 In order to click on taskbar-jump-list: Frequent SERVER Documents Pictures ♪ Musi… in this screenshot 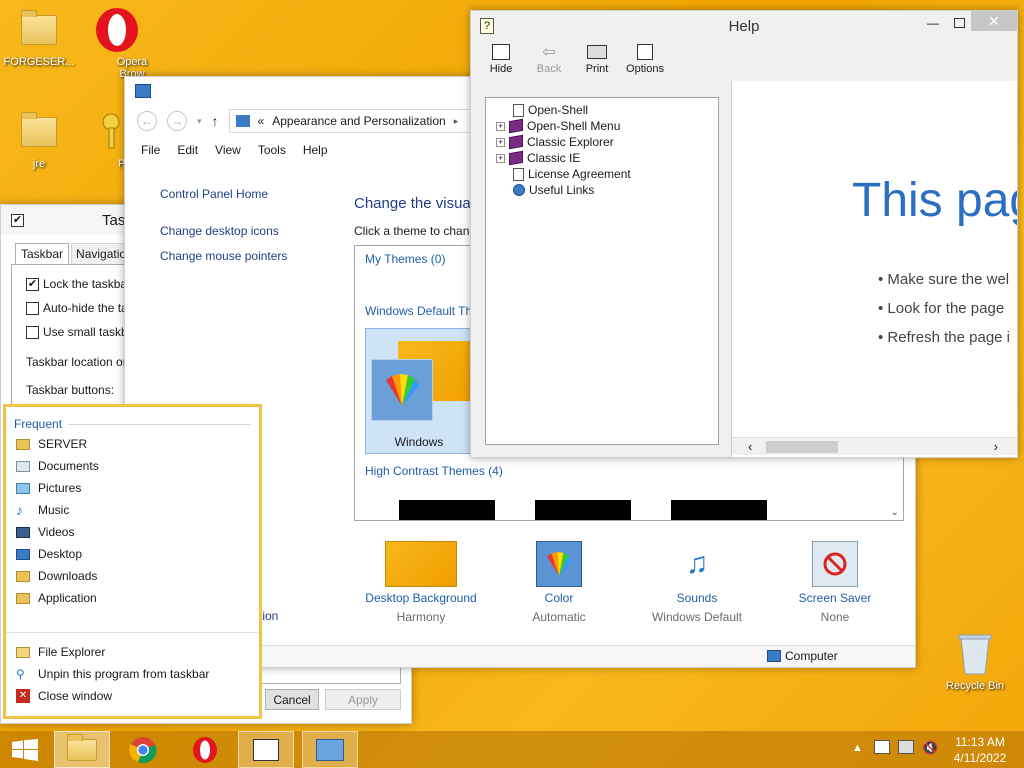, I will do `click(132, 561)`.